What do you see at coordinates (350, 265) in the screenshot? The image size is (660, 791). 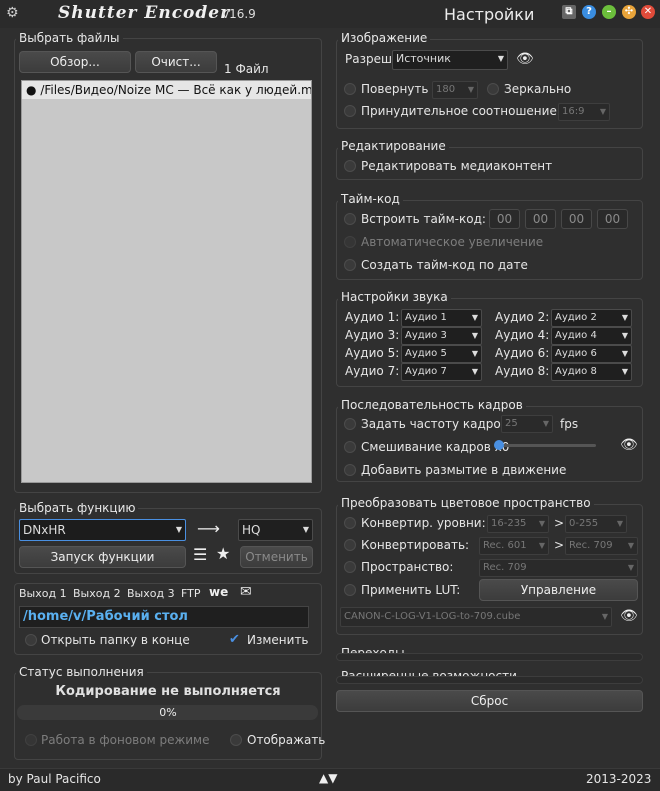 I see `date-timecode-checkbox` at bounding box center [350, 265].